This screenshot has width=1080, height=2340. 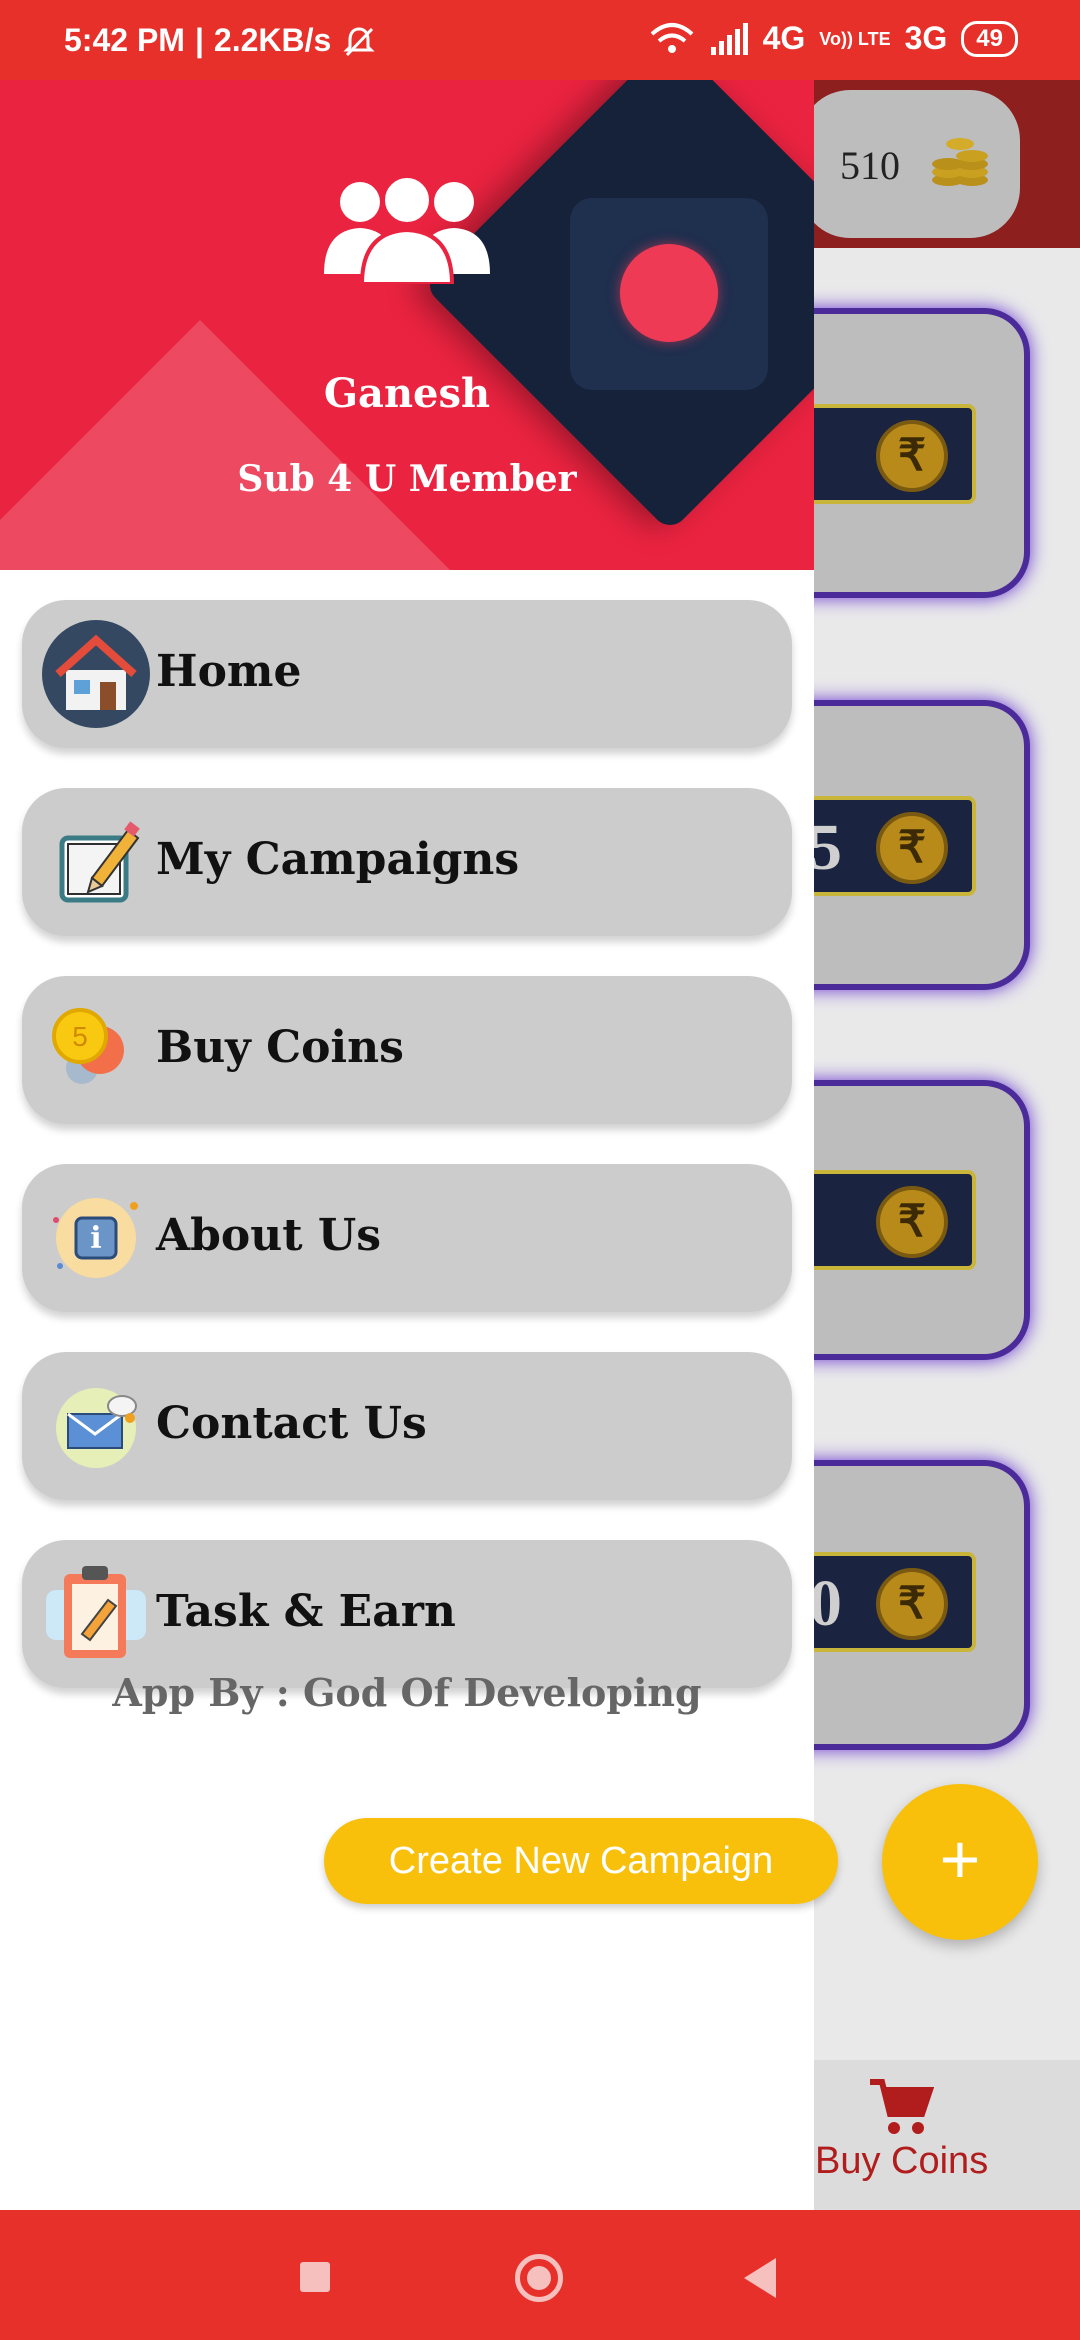 I want to click on menu-item-label: Contact Us, so click(x=291, y=1423).